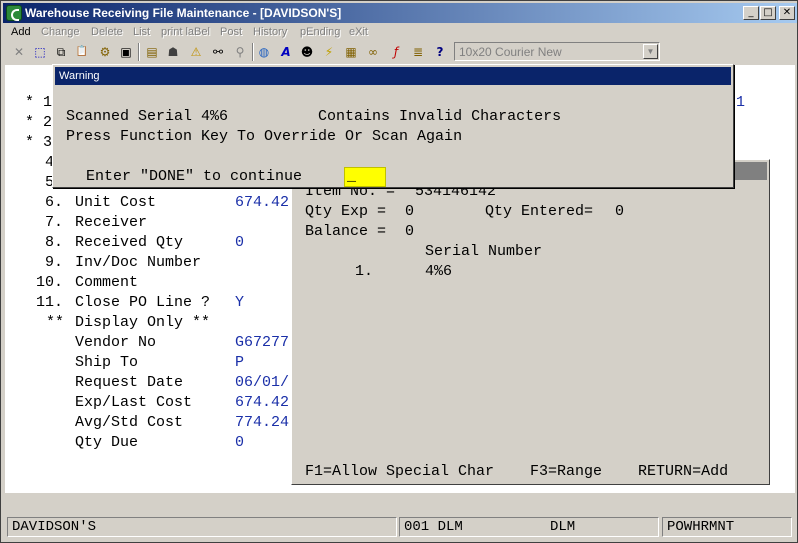 The image size is (798, 543). What do you see at coordinates (107, 32) in the screenshot?
I see `menu-delete: Delete` at bounding box center [107, 32].